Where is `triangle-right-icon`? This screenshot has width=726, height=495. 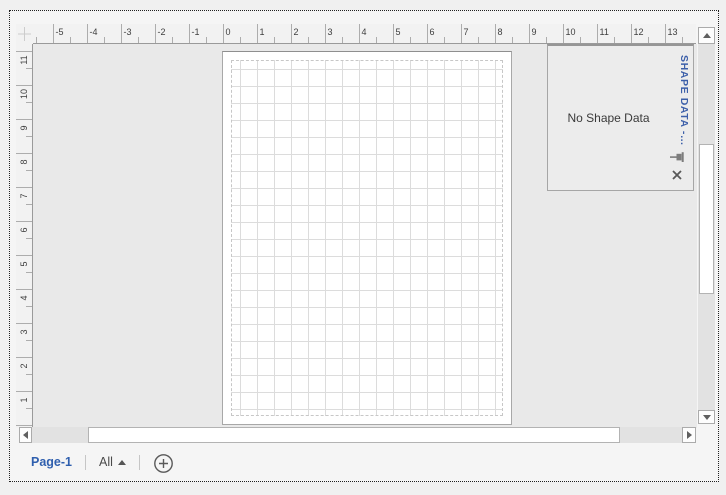
triangle-right-icon is located at coordinates (689, 435).